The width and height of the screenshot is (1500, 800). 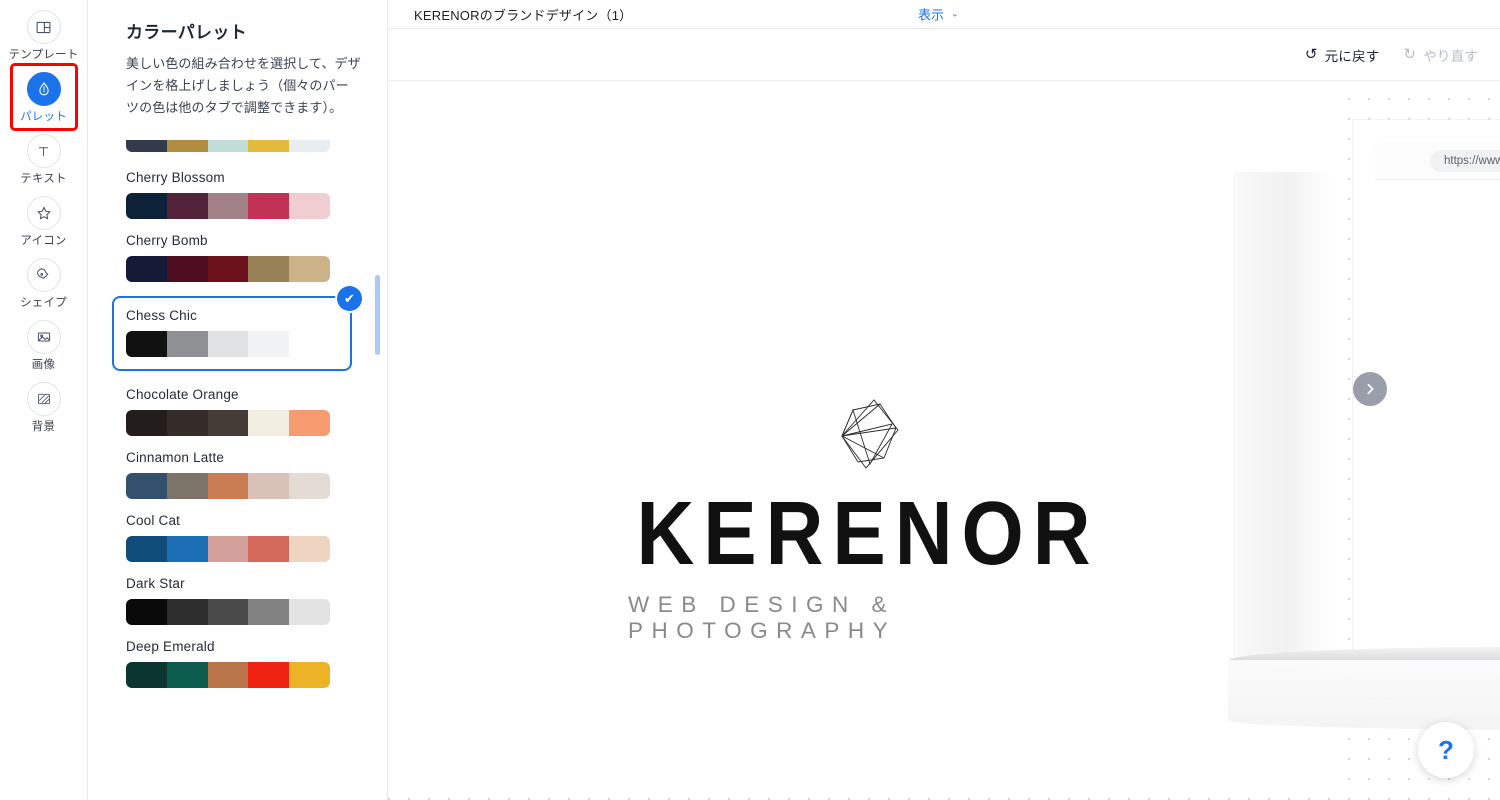 What do you see at coordinates (43, 117) in the screenshot?
I see `sidebar-item-label: パレット` at bounding box center [43, 117].